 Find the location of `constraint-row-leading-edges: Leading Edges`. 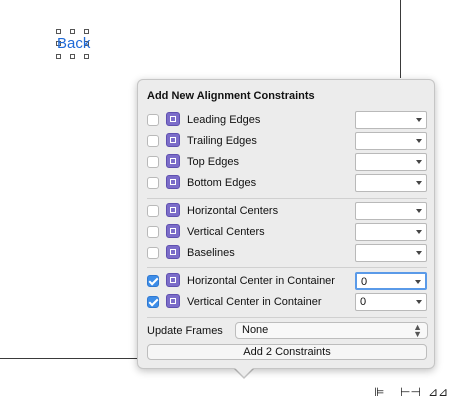

constraint-row-leading-edges: Leading Edges is located at coordinates (288, 120).